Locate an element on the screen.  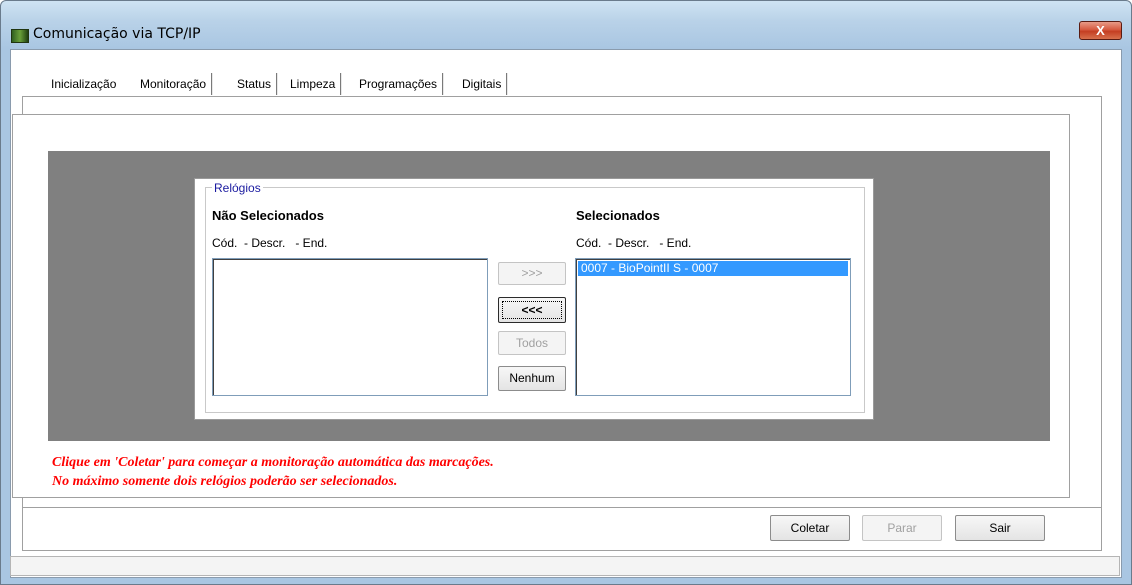
tab-programacoes: Programações is located at coordinates (399, 84).